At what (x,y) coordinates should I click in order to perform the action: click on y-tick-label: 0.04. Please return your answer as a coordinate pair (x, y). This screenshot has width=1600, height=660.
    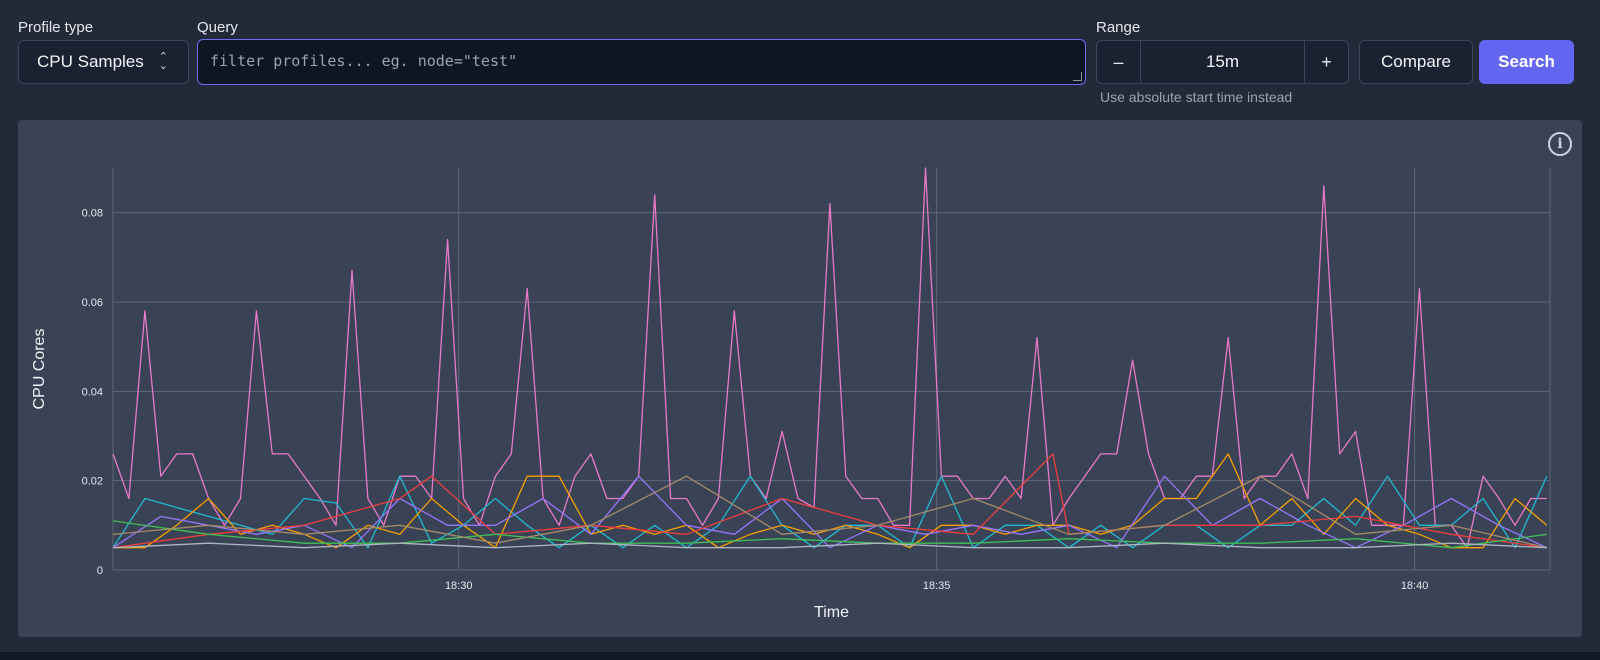
    Looking at the image, I should click on (92, 392).